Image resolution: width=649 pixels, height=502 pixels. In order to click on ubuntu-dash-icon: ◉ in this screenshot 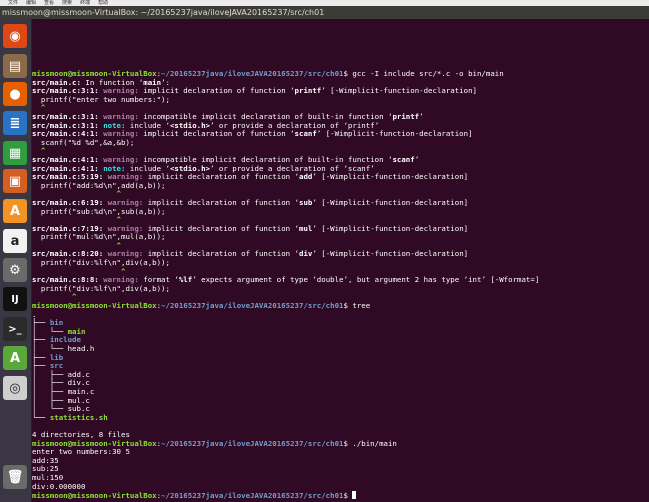, I will do `click(15, 36)`.